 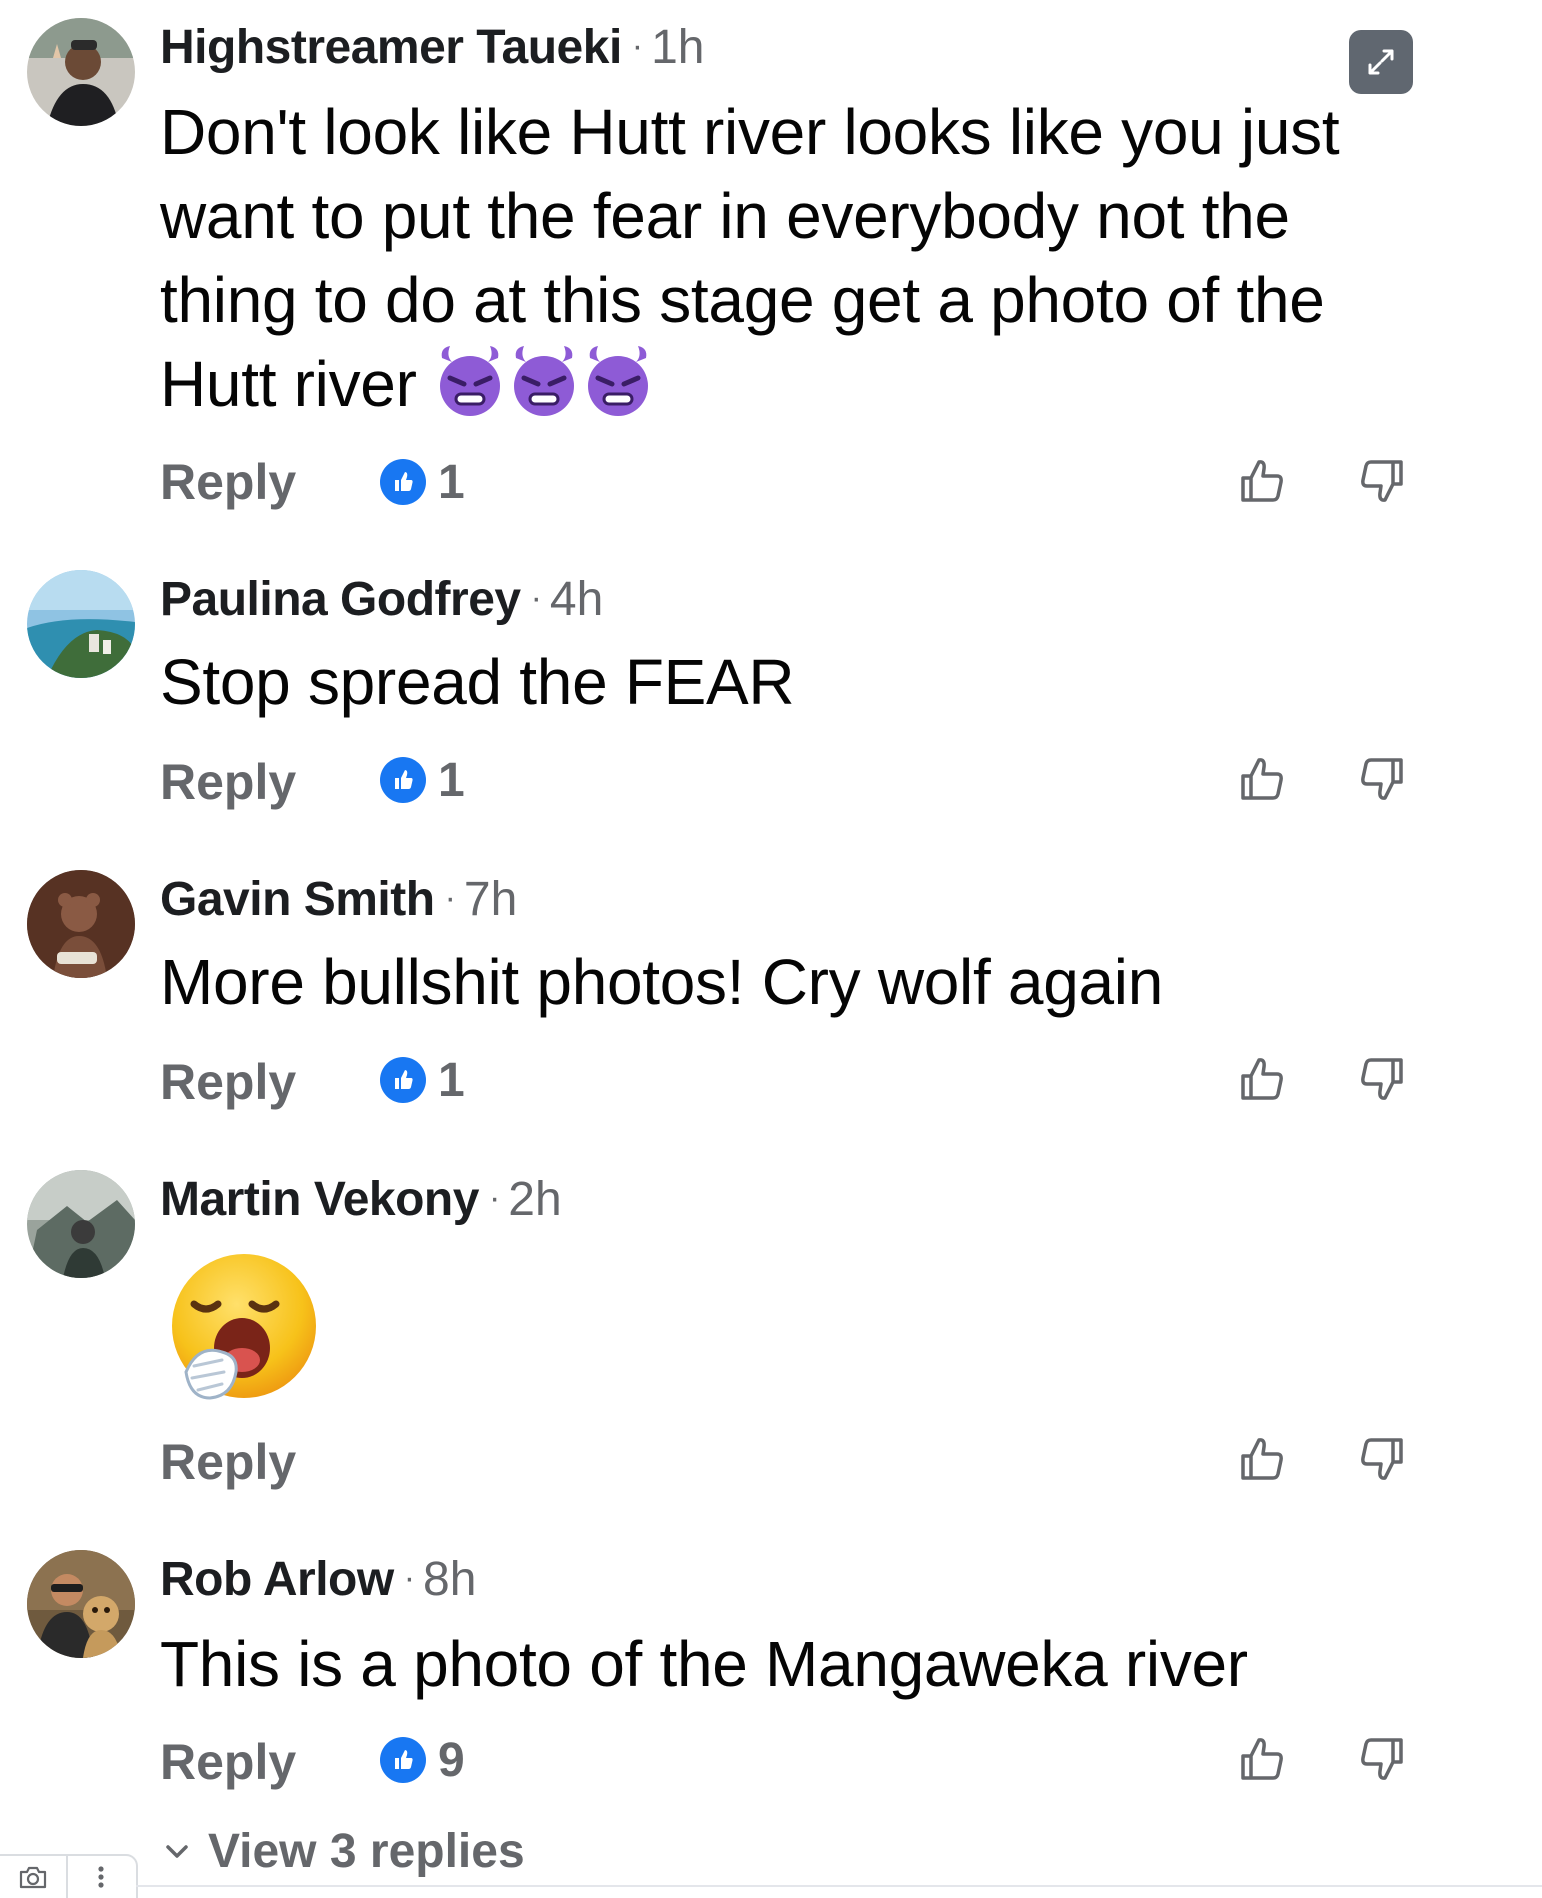 I want to click on view-replies-link: View 3 replies, so click(x=342, y=1852).